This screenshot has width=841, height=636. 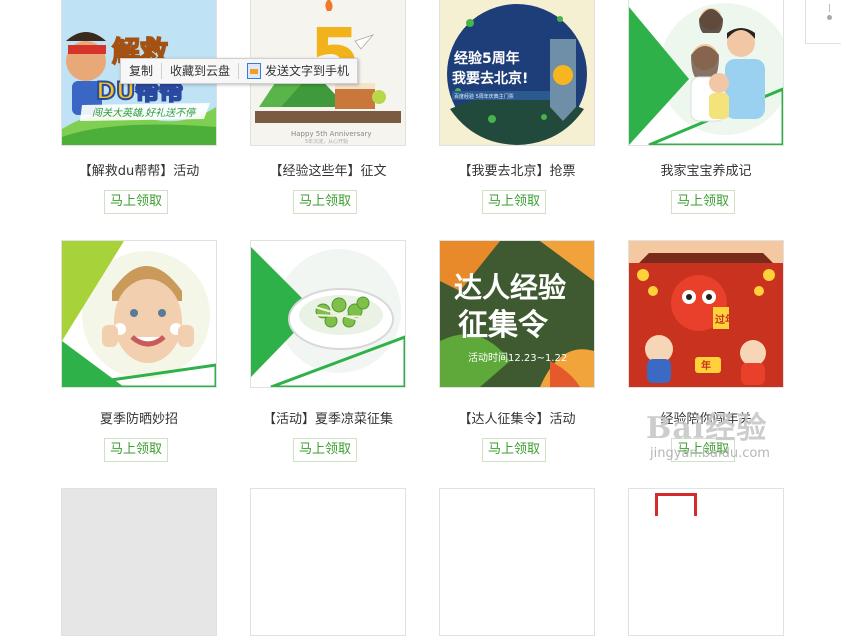 What do you see at coordinates (503, 325) in the screenshot?
I see `svg-text: 征集令` at bounding box center [503, 325].